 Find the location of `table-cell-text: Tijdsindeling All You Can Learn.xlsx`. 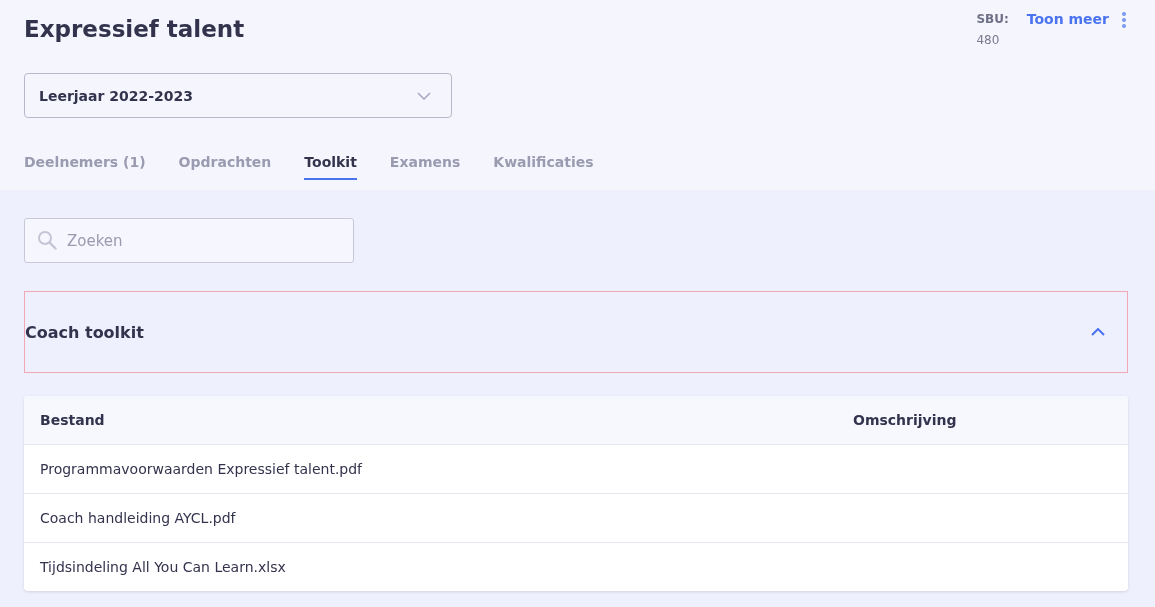

table-cell-text: Tijdsindeling All You Can Learn.xlsx is located at coordinates (163, 567).